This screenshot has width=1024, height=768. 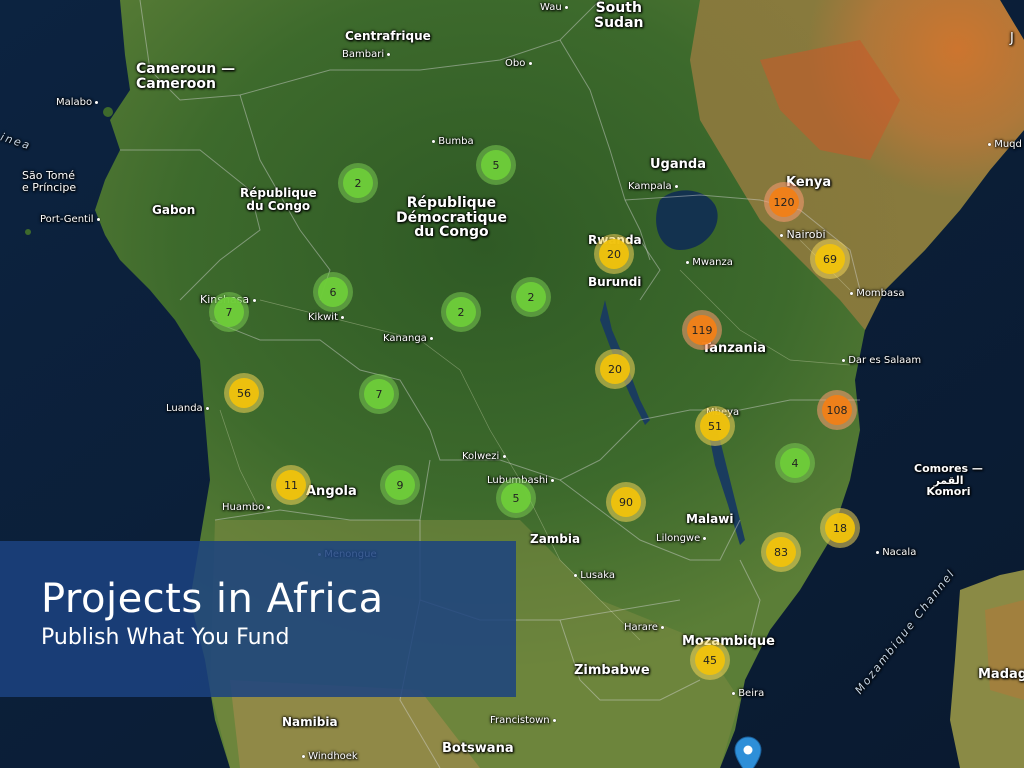 What do you see at coordinates (165, 637) in the screenshot?
I see `page-subtitle: Publish What You Fund` at bounding box center [165, 637].